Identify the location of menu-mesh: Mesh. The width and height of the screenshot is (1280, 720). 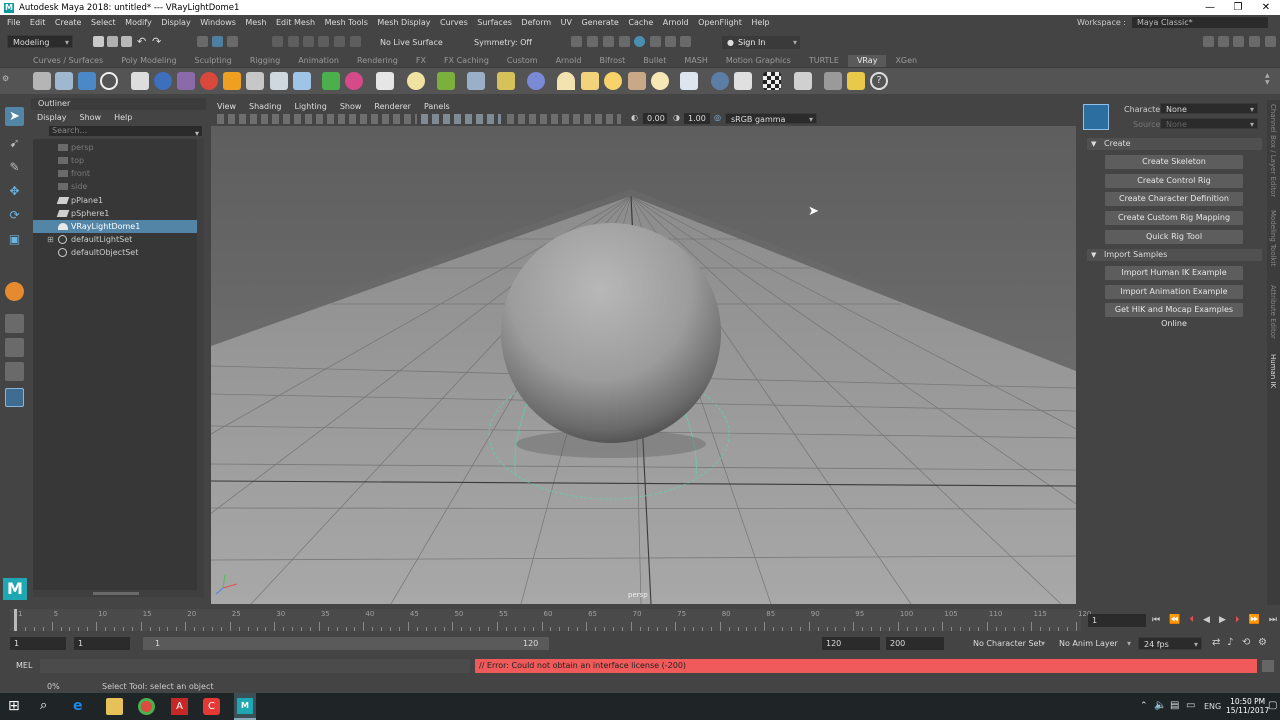
(255, 22).